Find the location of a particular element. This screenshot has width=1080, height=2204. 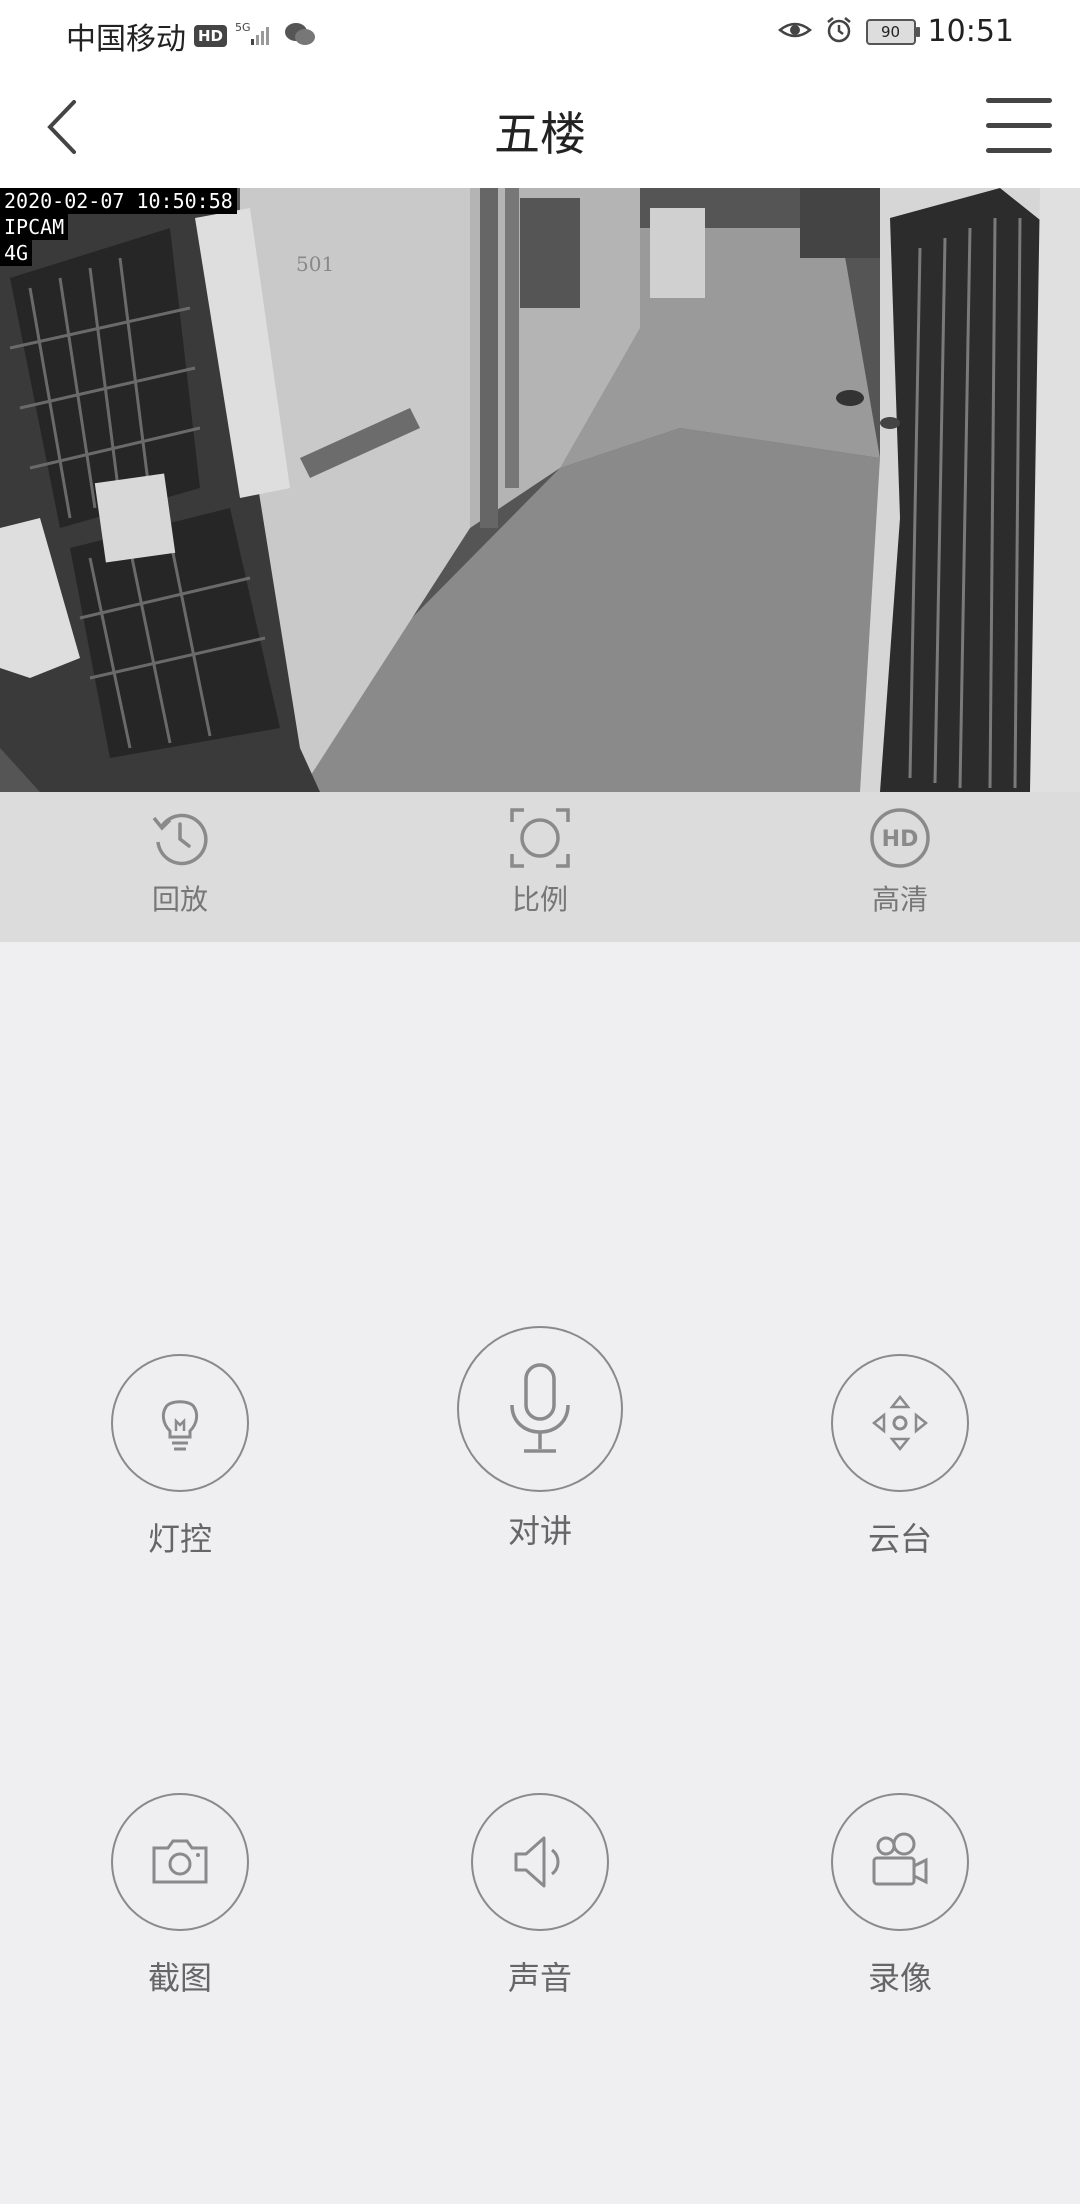

screenshot-circle is located at coordinates (180, 1862).